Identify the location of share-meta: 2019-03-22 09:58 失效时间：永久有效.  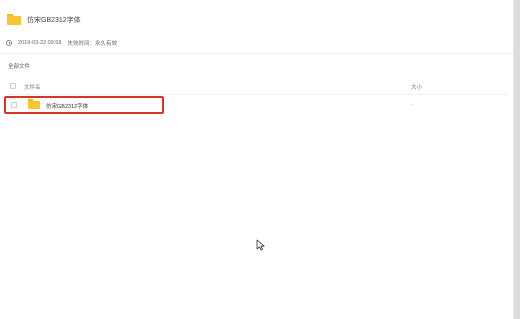
(61, 43).